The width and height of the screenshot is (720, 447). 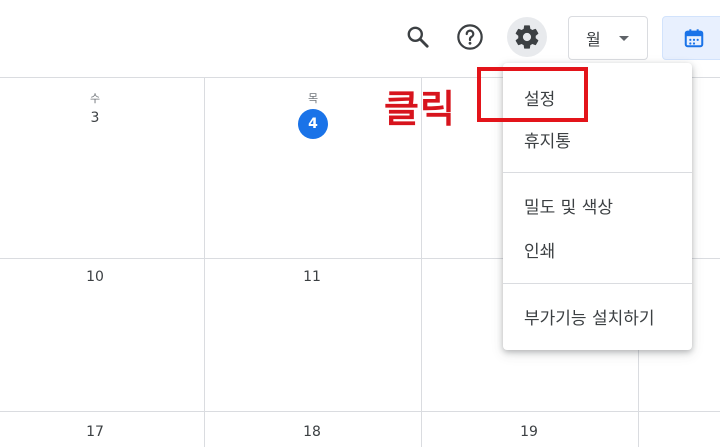 What do you see at coordinates (624, 38) in the screenshot?
I see `chevron-down-icon` at bounding box center [624, 38].